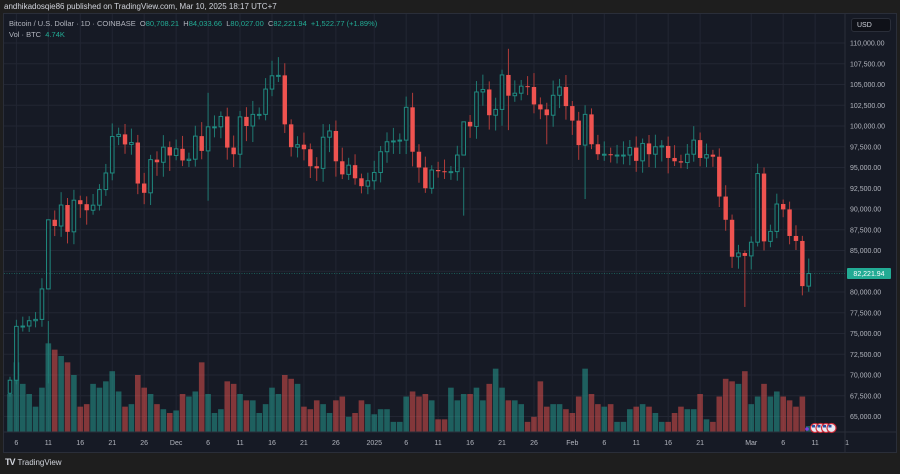 This screenshot has height=474, width=900. What do you see at coordinates (807, 429) in the screenshot?
I see `event-dot-icon` at bounding box center [807, 429].